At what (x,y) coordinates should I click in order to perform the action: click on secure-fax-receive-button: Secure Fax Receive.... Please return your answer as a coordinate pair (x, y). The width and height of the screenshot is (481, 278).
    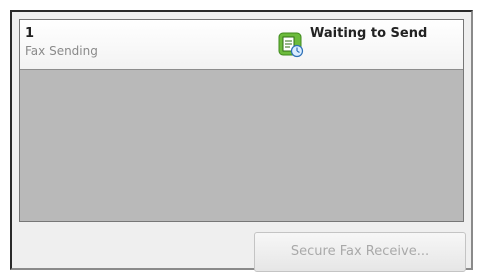
    Looking at the image, I should click on (360, 252).